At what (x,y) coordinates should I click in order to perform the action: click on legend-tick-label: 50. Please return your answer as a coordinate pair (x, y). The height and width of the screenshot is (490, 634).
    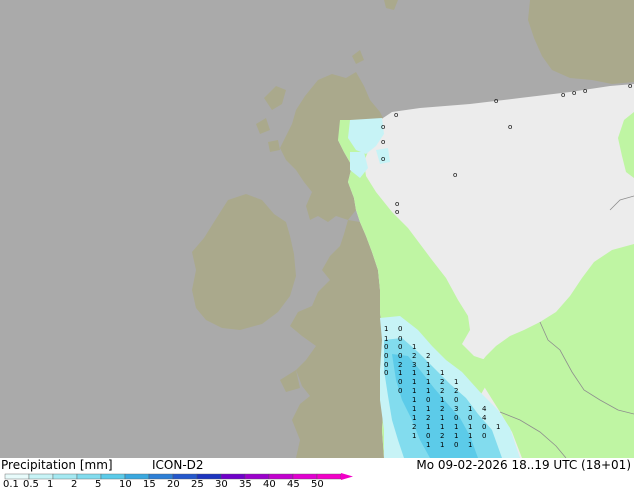
    Looking at the image, I should click on (317, 484).